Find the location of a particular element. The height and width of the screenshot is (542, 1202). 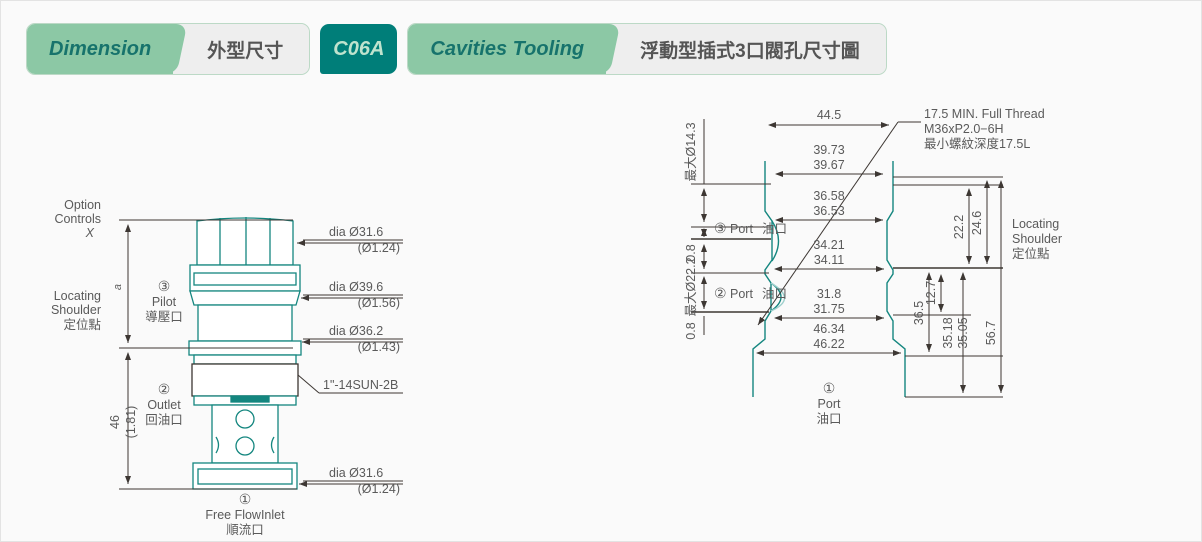

right-bottom-port-num: ① is located at coordinates (829, 388).